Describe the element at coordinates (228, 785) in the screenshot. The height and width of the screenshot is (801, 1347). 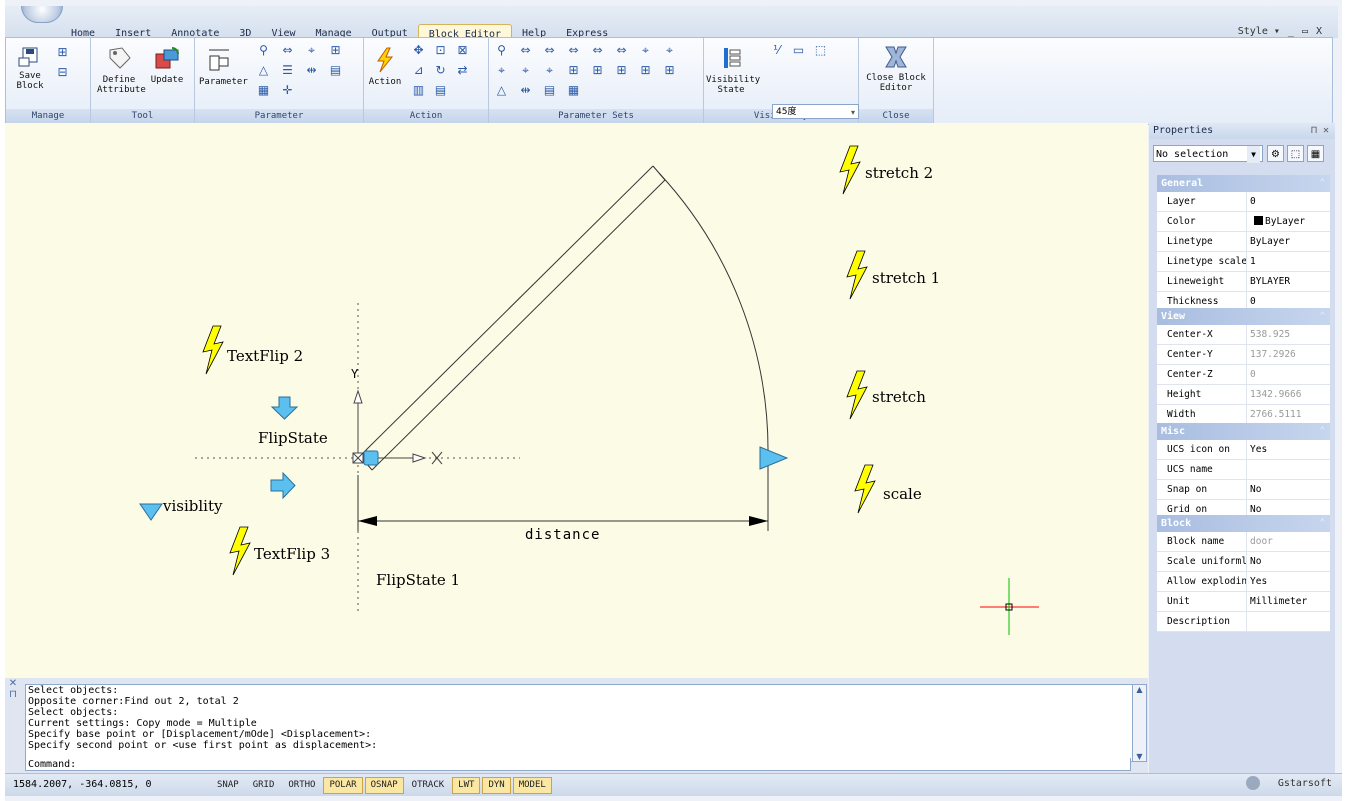
I see `toggle-snap: SNAP` at that location.